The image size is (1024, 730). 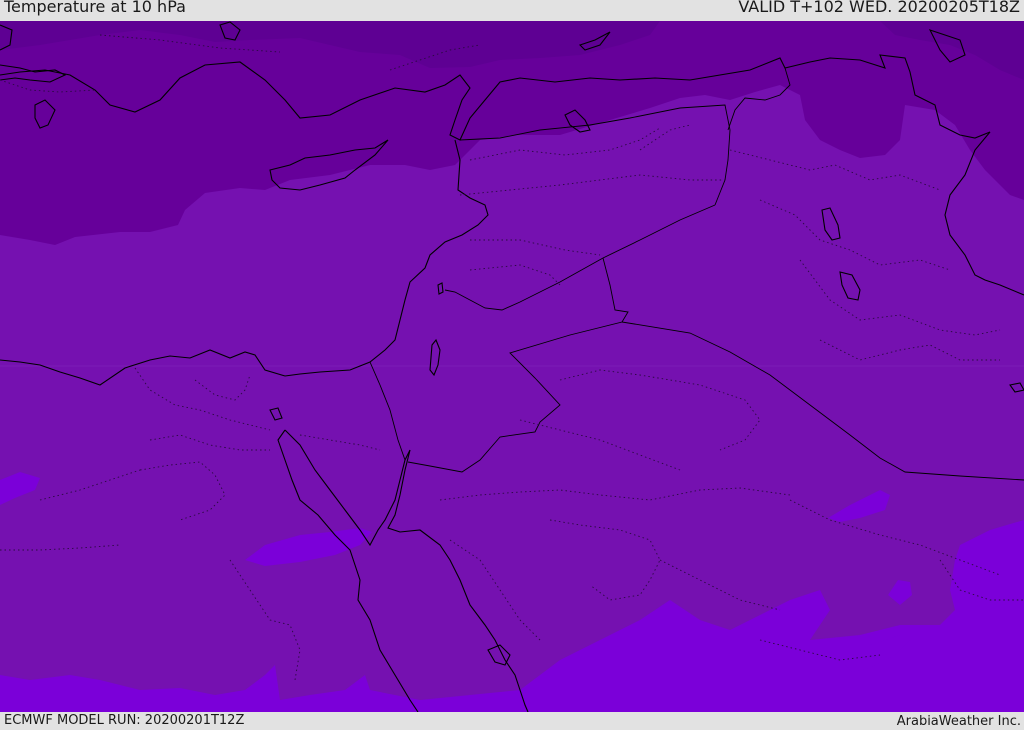 I want to click on map-title: Temperature at 10 hPa, so click(x=95, y=8).